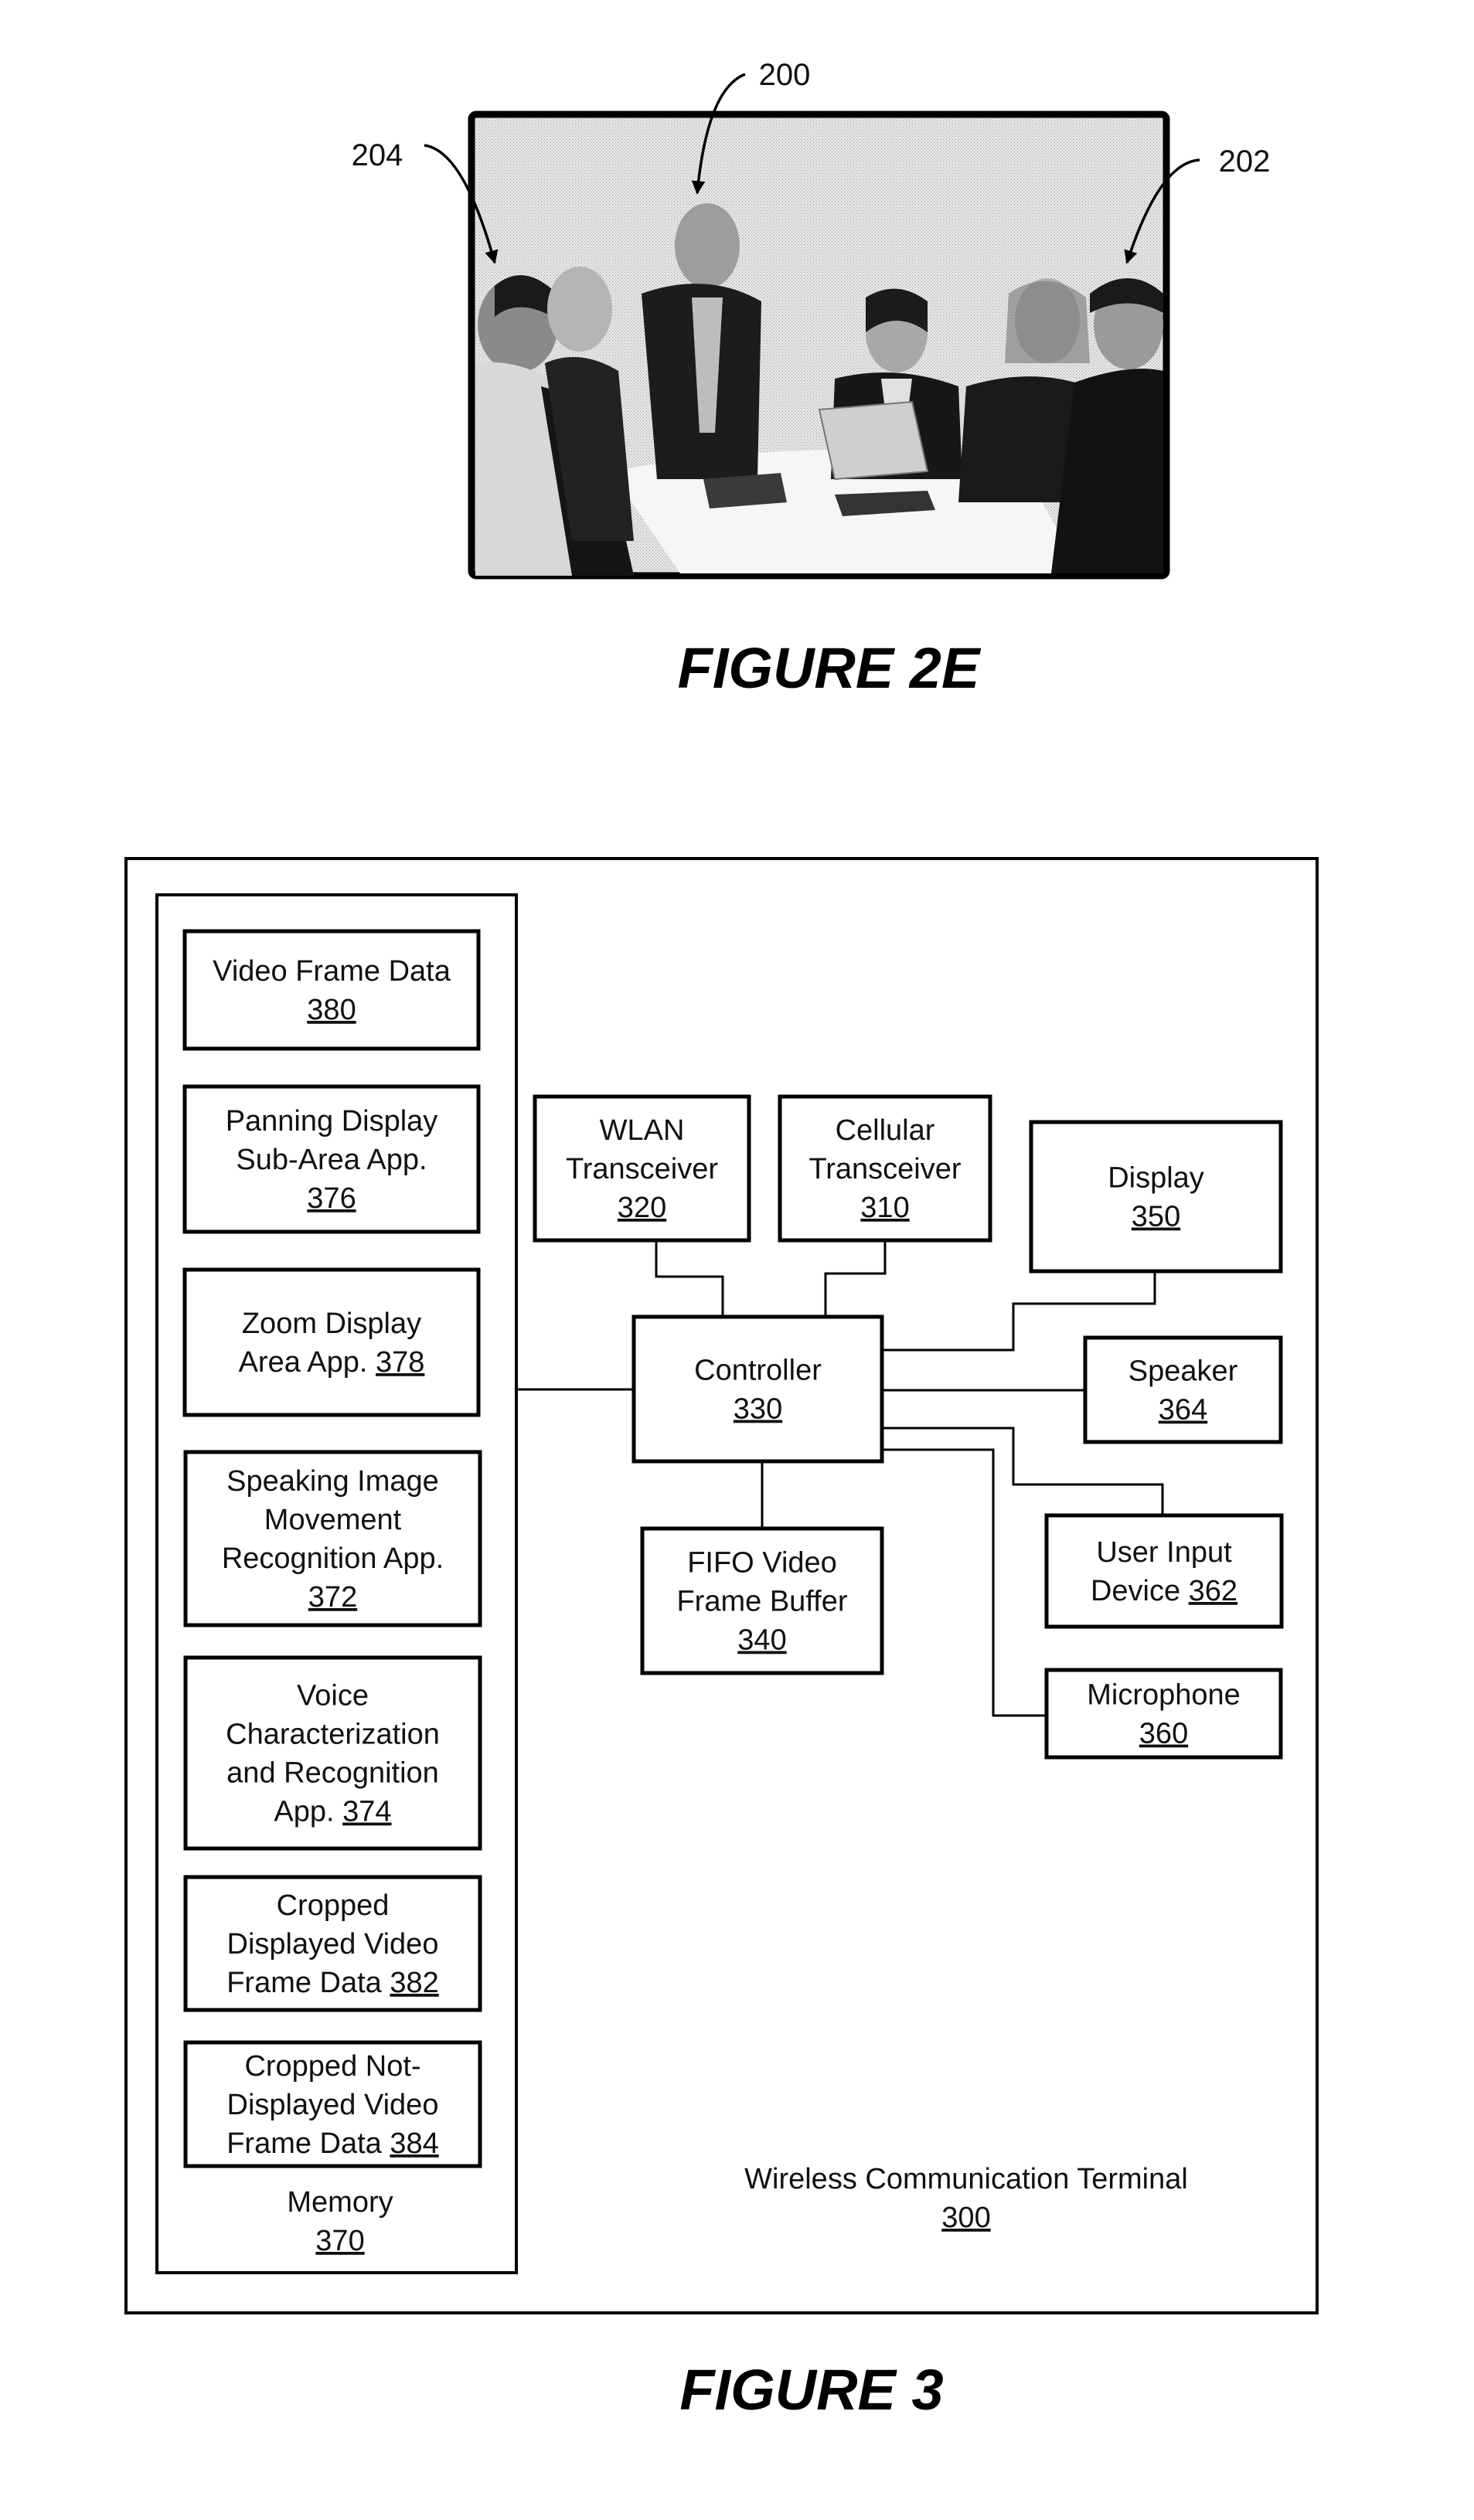  I want to click on speaker-block-label-line: Speaker, so click(1183, 1371).